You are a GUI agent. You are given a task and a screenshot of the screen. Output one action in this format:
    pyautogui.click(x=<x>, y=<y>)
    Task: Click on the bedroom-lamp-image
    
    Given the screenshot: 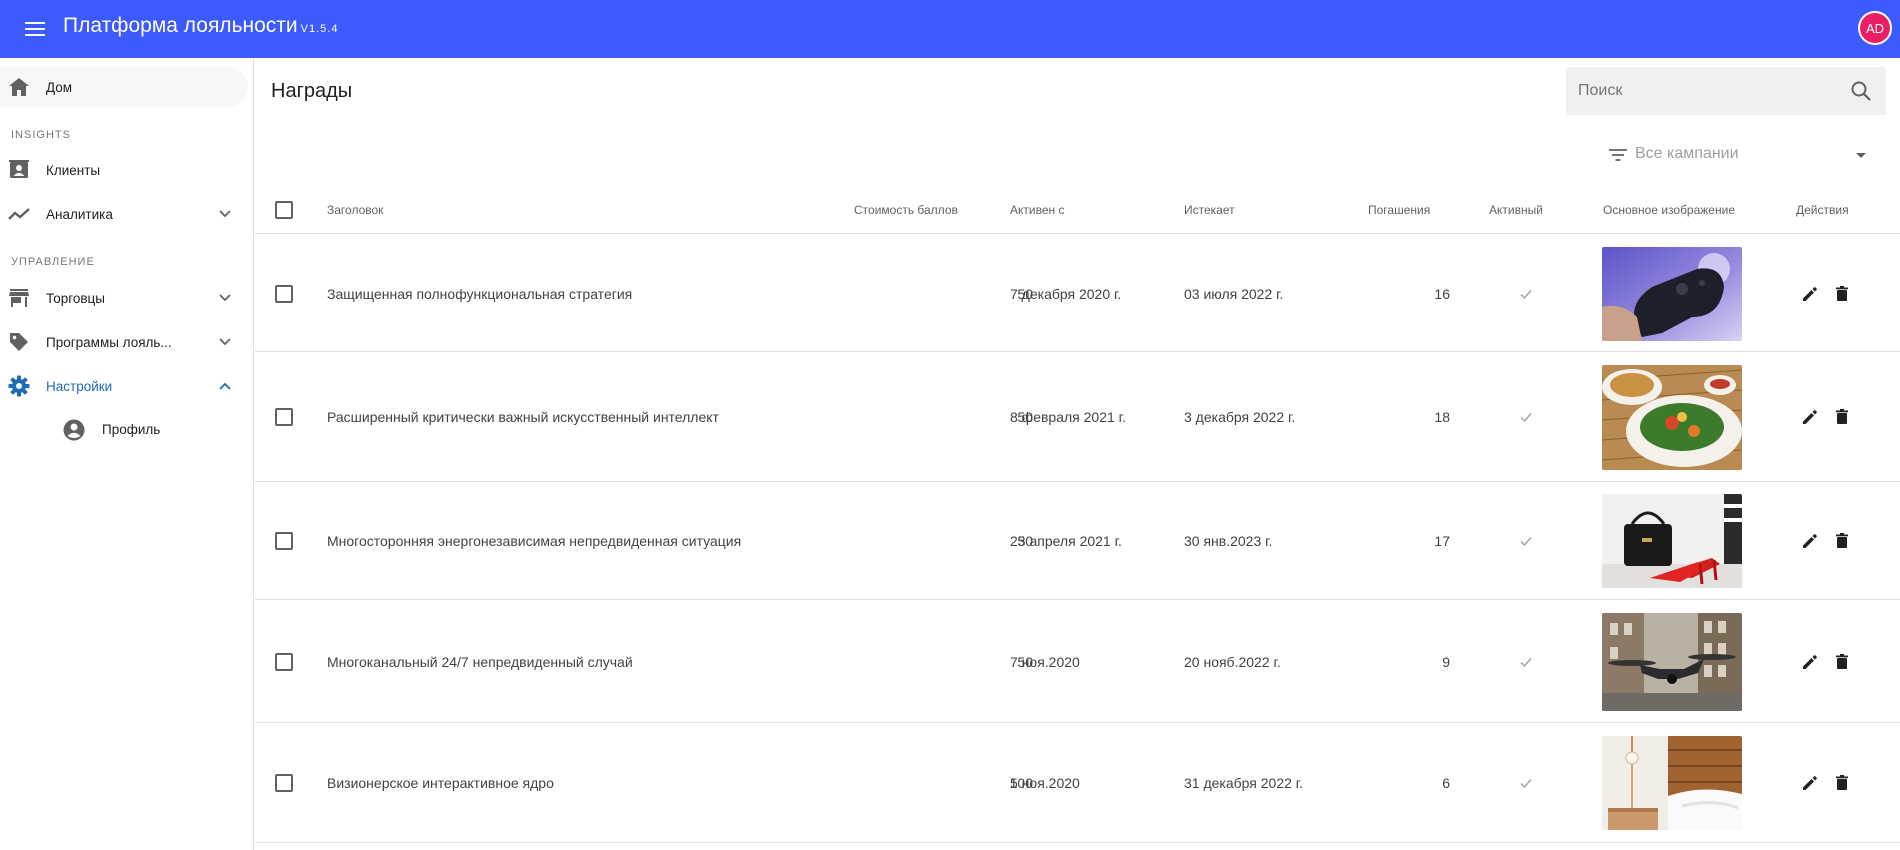 What is the action you would take?
    pyautogui.click(x=1672, y=783)
    